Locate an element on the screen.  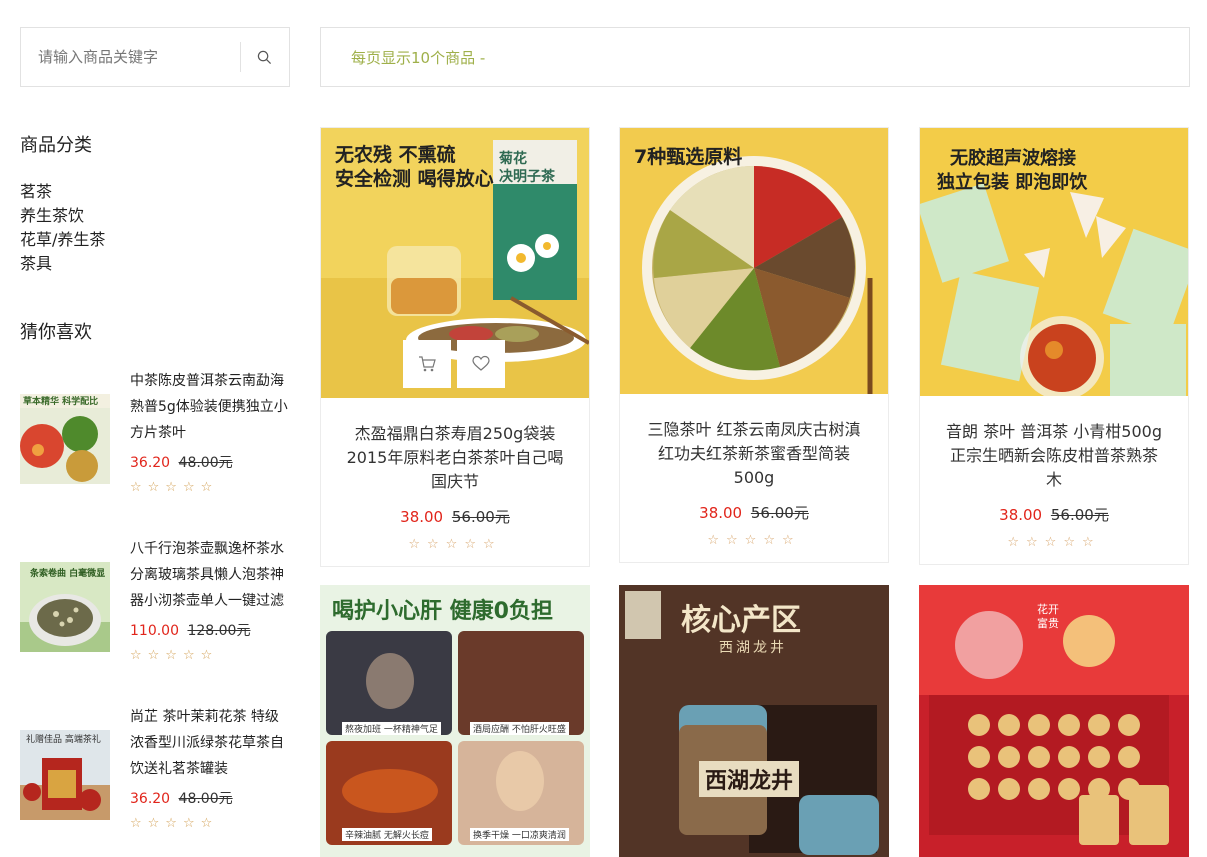
product-image: 7种甄选原料 is located at coordinates (754, 261).